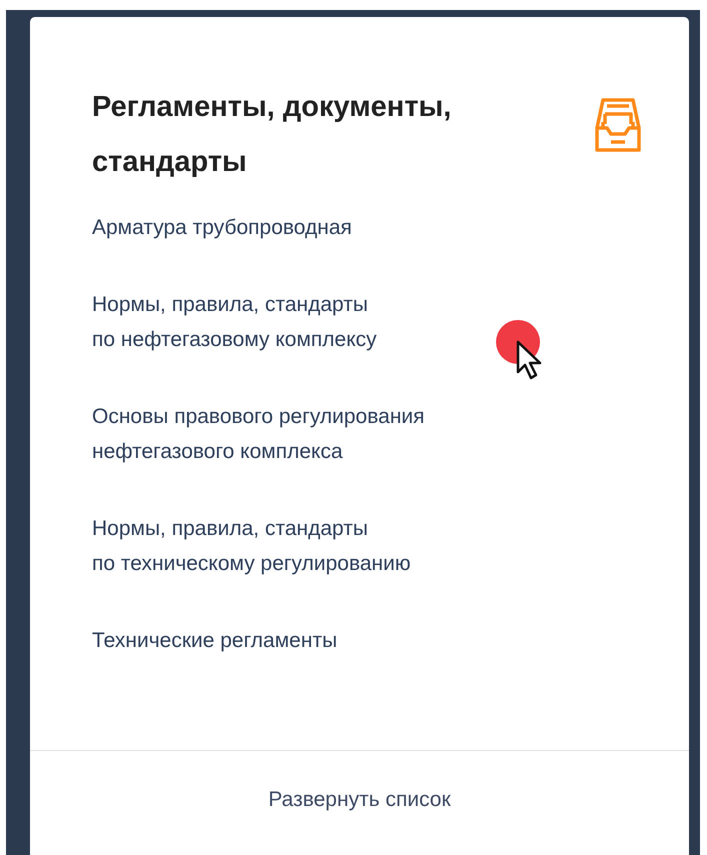 This screenshot has width=707, height=855. What do you see at coordinates (222, 227) in the screenshot?
I see `document-link: Арматура трубопроводная` at bounding box center [222, 227].